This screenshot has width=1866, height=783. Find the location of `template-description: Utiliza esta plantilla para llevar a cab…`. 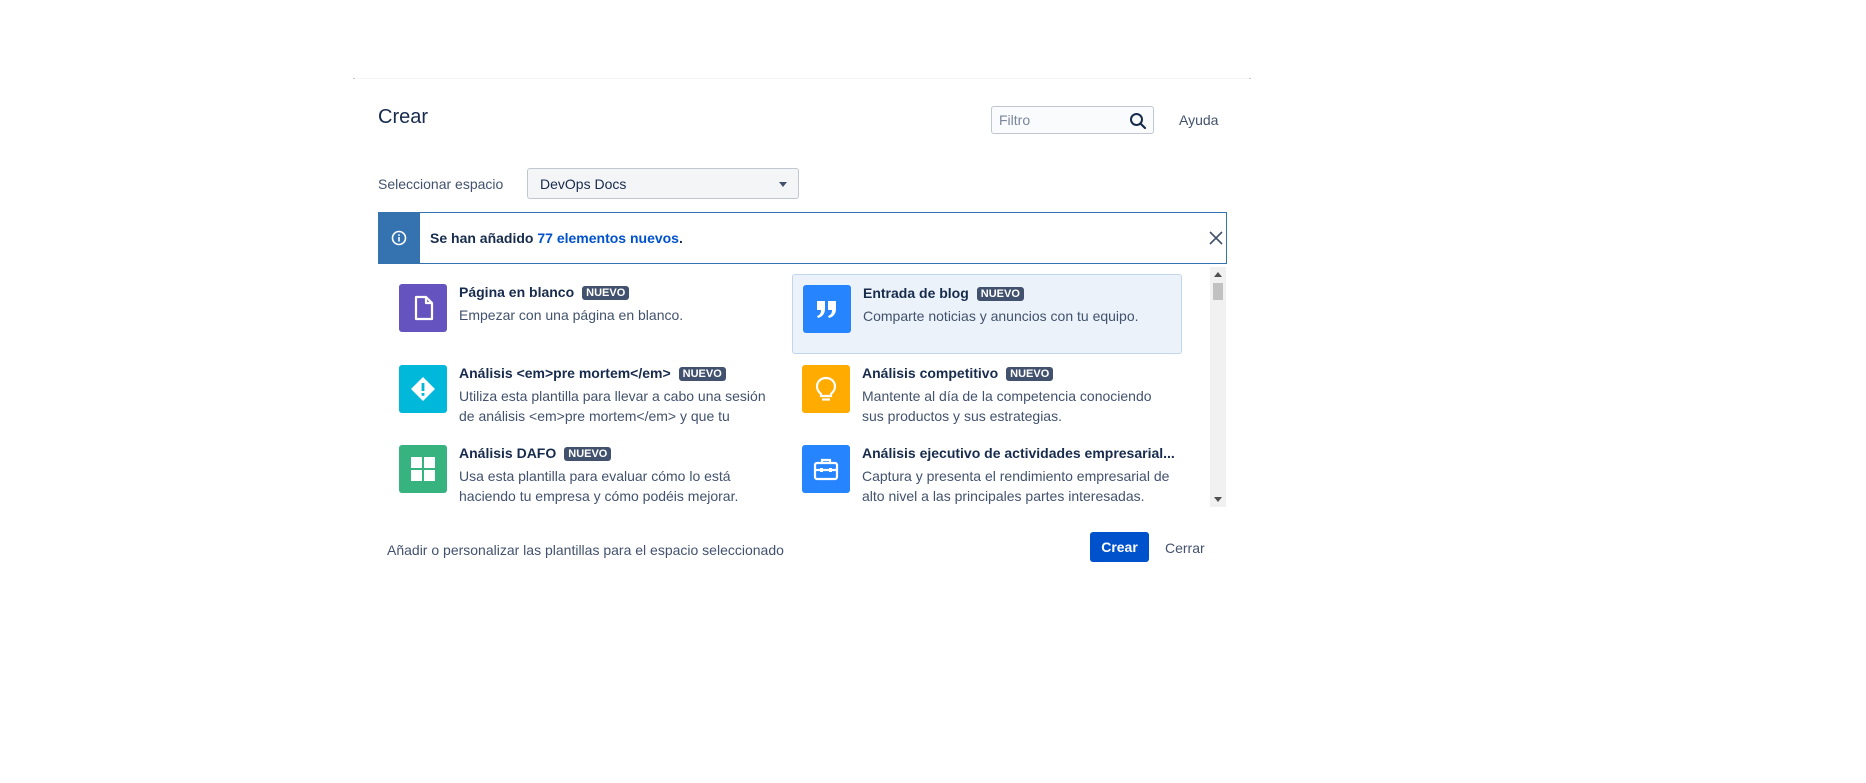

template-description: Utiliza esta plantilla para llevar a cab… is located at coordinates (612, 406).